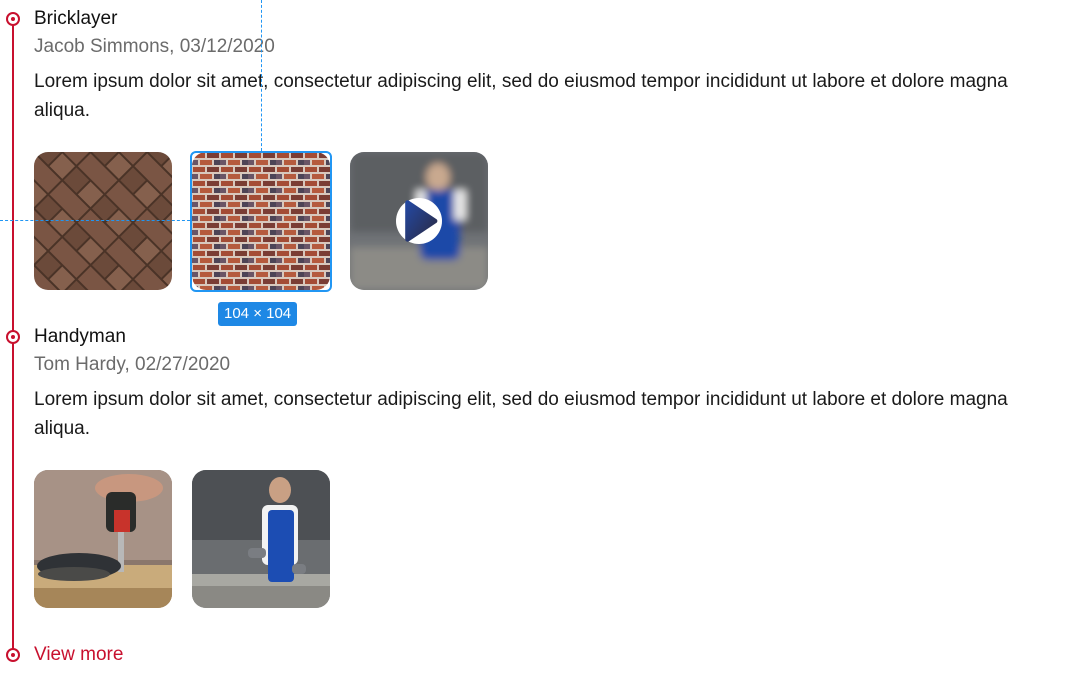 The height and width of the screenshot is (683, 1082). Describe the element at coordinates (421, 221) in the screenshot. I see `play-icon` at that location.